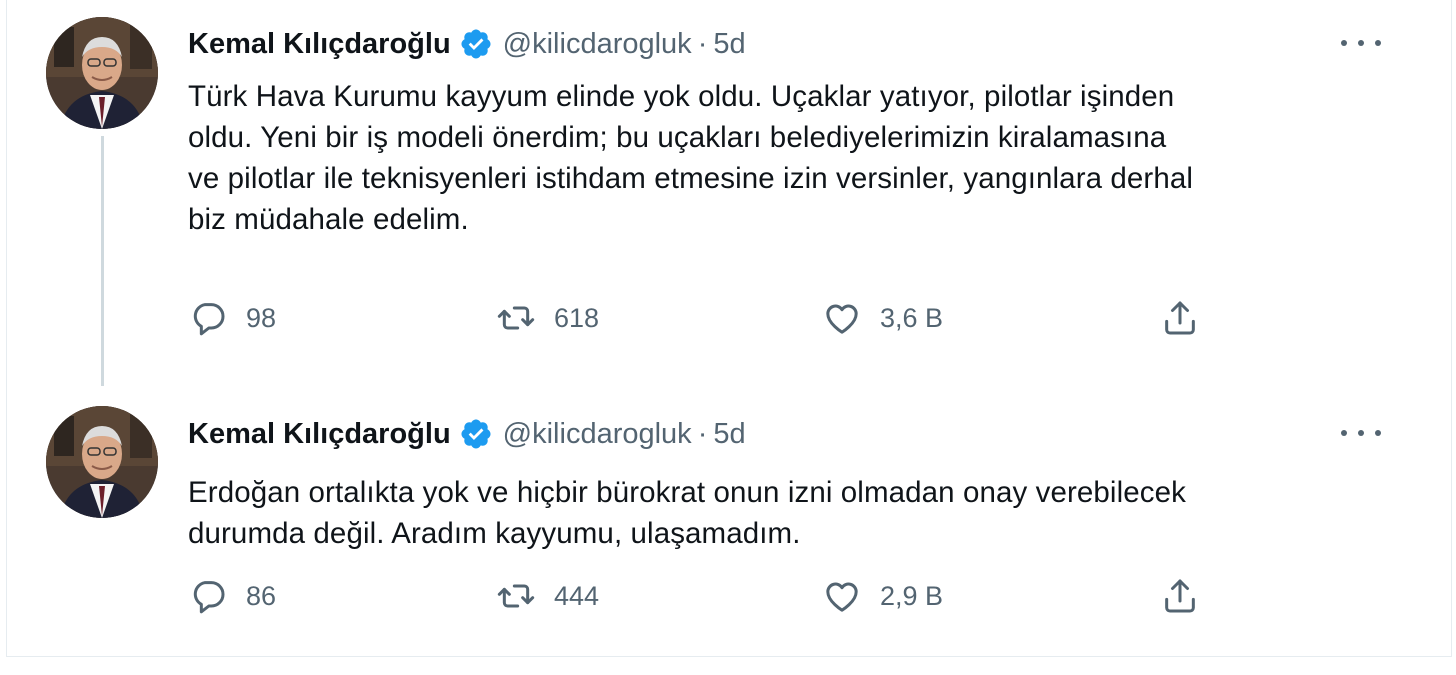 This screenshot has width=1456, height=675. Describe the element at coordinates (577, 317) in the screenshot. I see `retweet-count: 618` at that location.